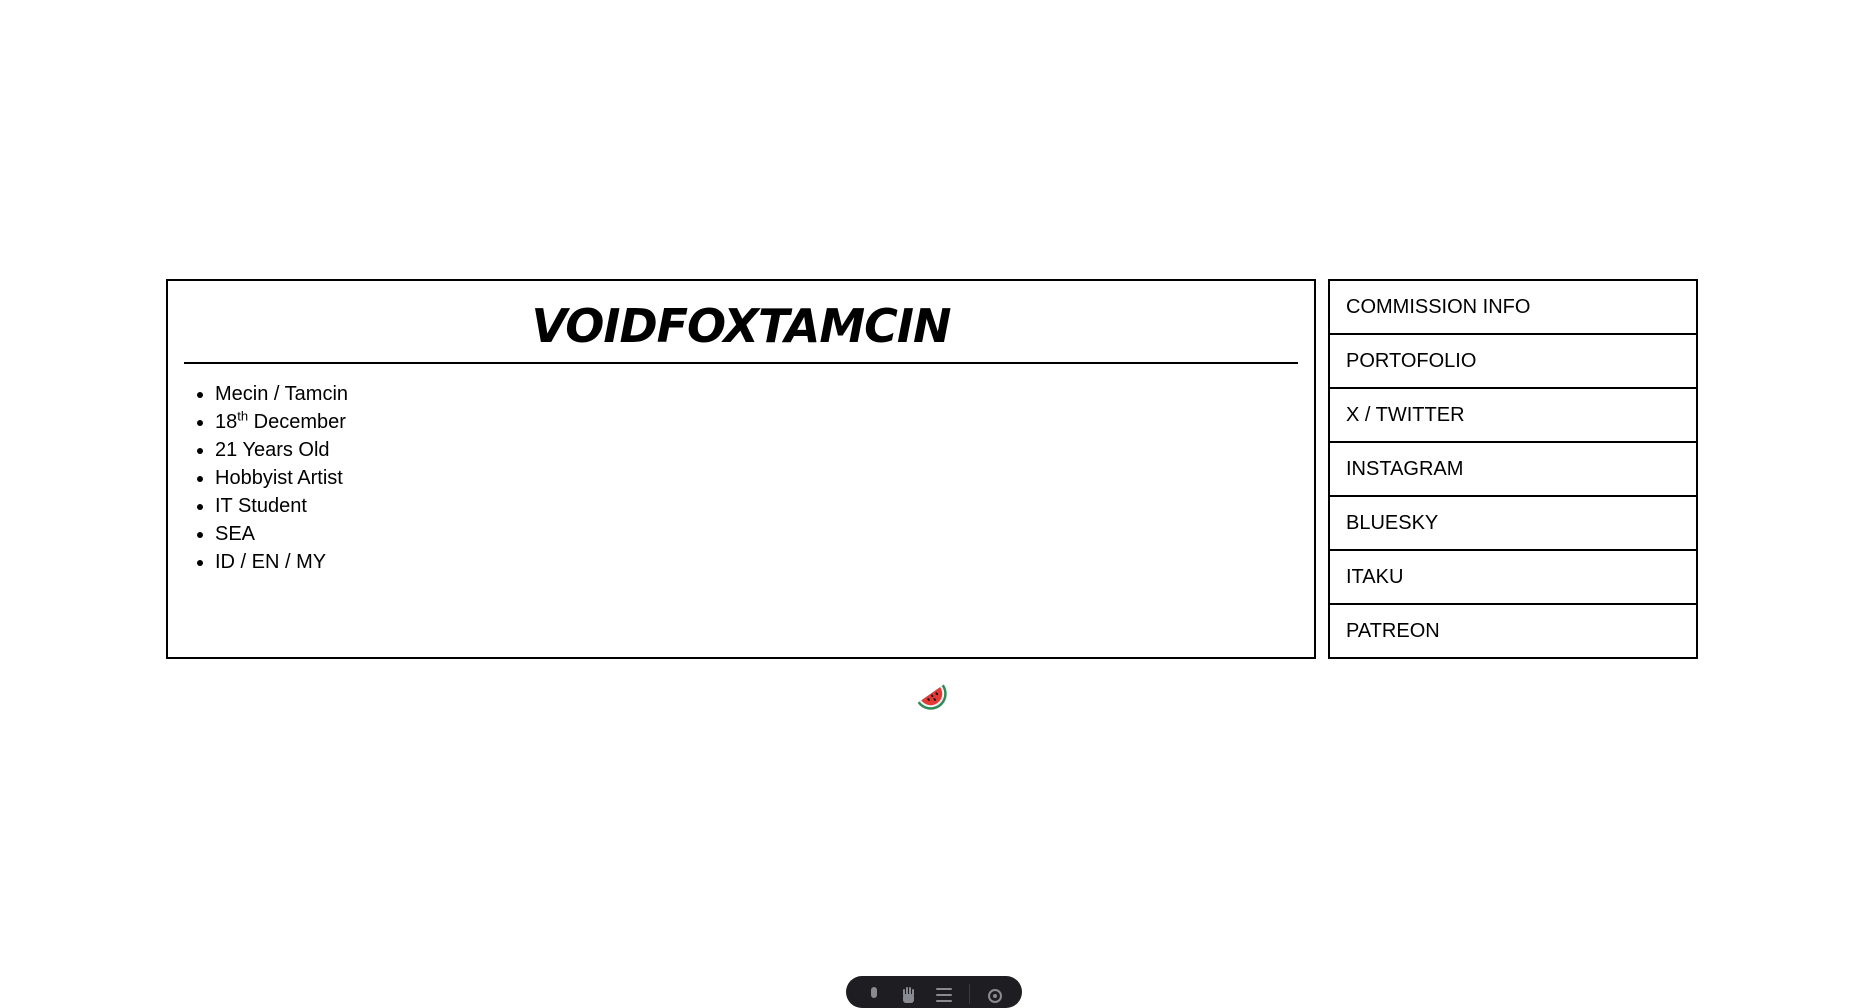 This screenshot has width=1866, height=1008. Describe the element at coordinates (271, 562) in the screenshot. I see `info-item-languages-text: ID / EN / MY` at that location.